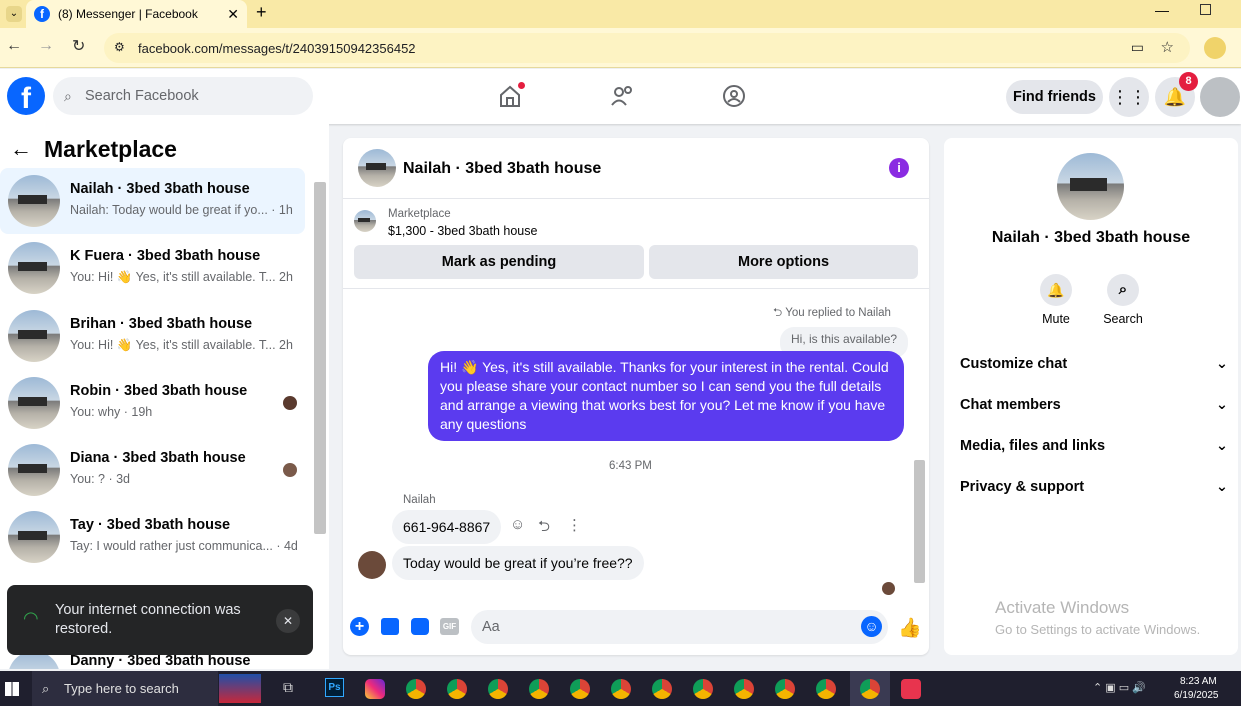 The height and width of the screenshot is (706, 1241). I want to click on close-tab-icon: ✕, so click(233, 14).